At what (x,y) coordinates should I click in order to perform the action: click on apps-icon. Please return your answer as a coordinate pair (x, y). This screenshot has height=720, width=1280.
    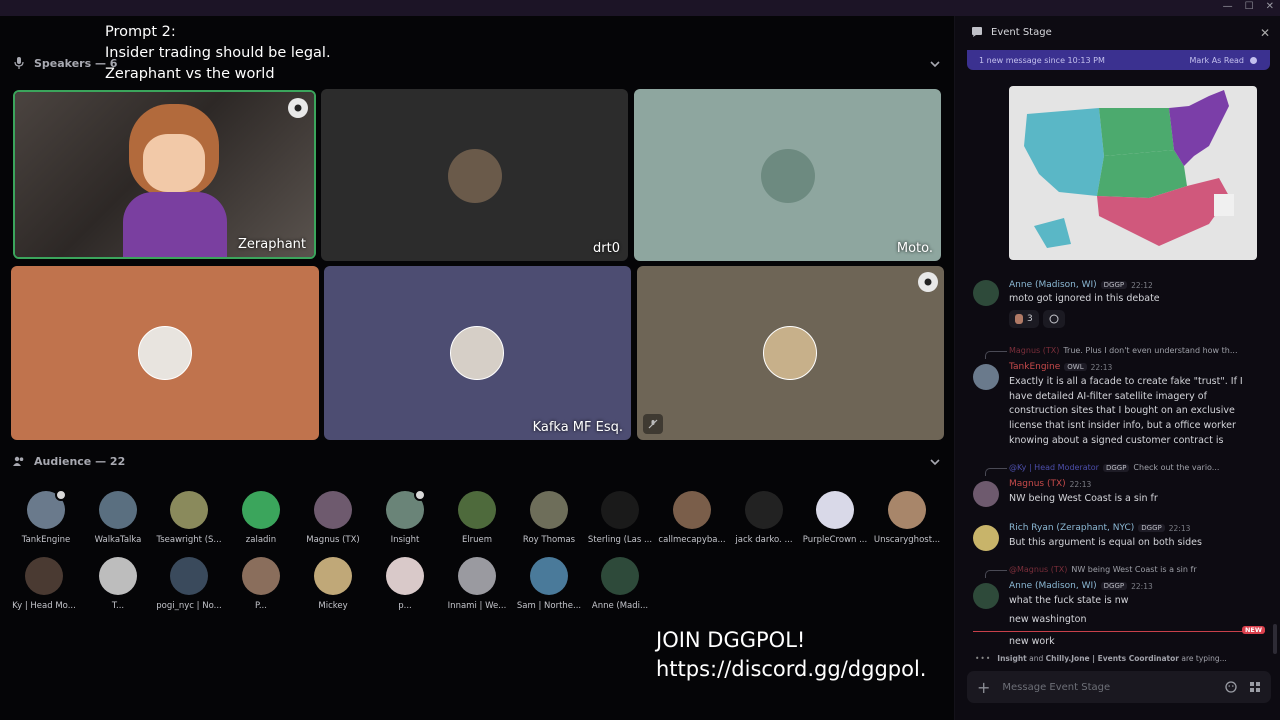
    Looking at the image, I should click on (1255, 687).